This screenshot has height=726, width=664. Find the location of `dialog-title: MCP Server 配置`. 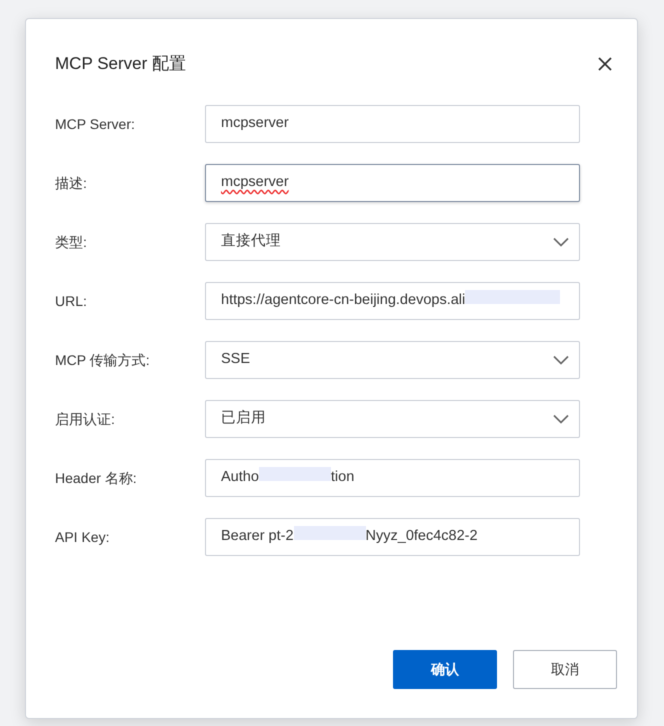

dialog-title: MCP Server 配置 is located at coordinates (120, 64).